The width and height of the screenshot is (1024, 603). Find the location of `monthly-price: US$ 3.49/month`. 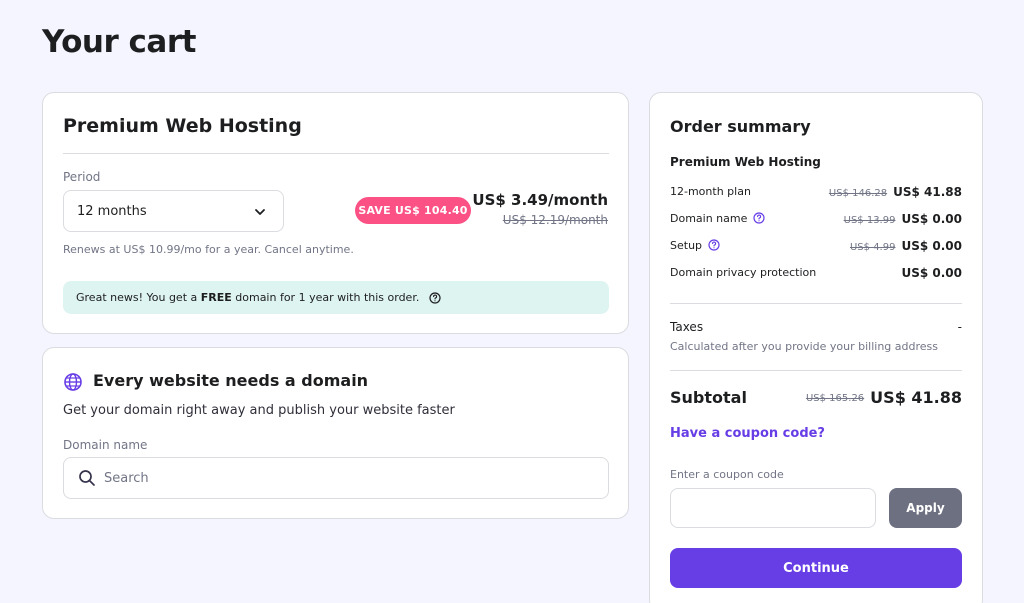

monthly-price: US$ 3.49/month is located at coordinates (540, 200).